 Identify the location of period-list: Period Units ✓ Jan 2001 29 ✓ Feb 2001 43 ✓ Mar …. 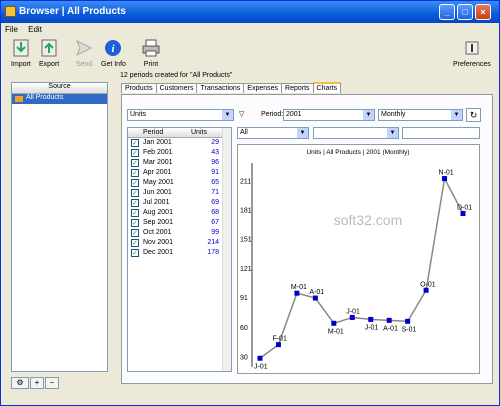
(179, 249).